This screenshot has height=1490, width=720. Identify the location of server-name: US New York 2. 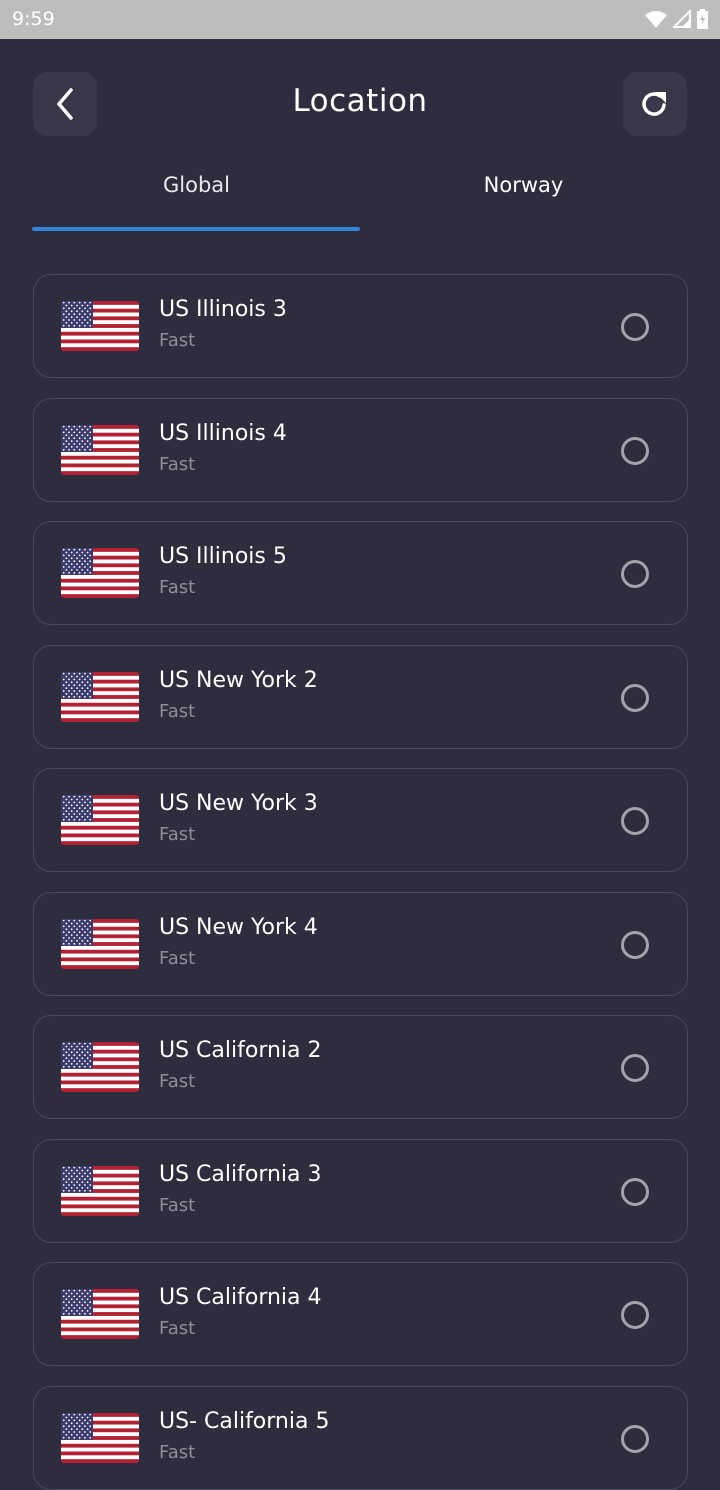
(238, 680).